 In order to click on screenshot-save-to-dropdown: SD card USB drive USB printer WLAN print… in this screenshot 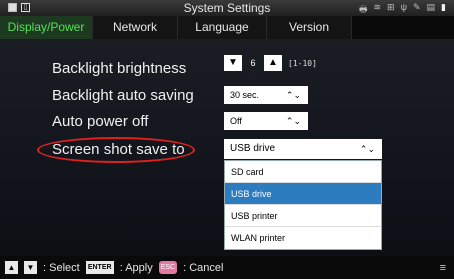, I will do `click(303, 205)`.